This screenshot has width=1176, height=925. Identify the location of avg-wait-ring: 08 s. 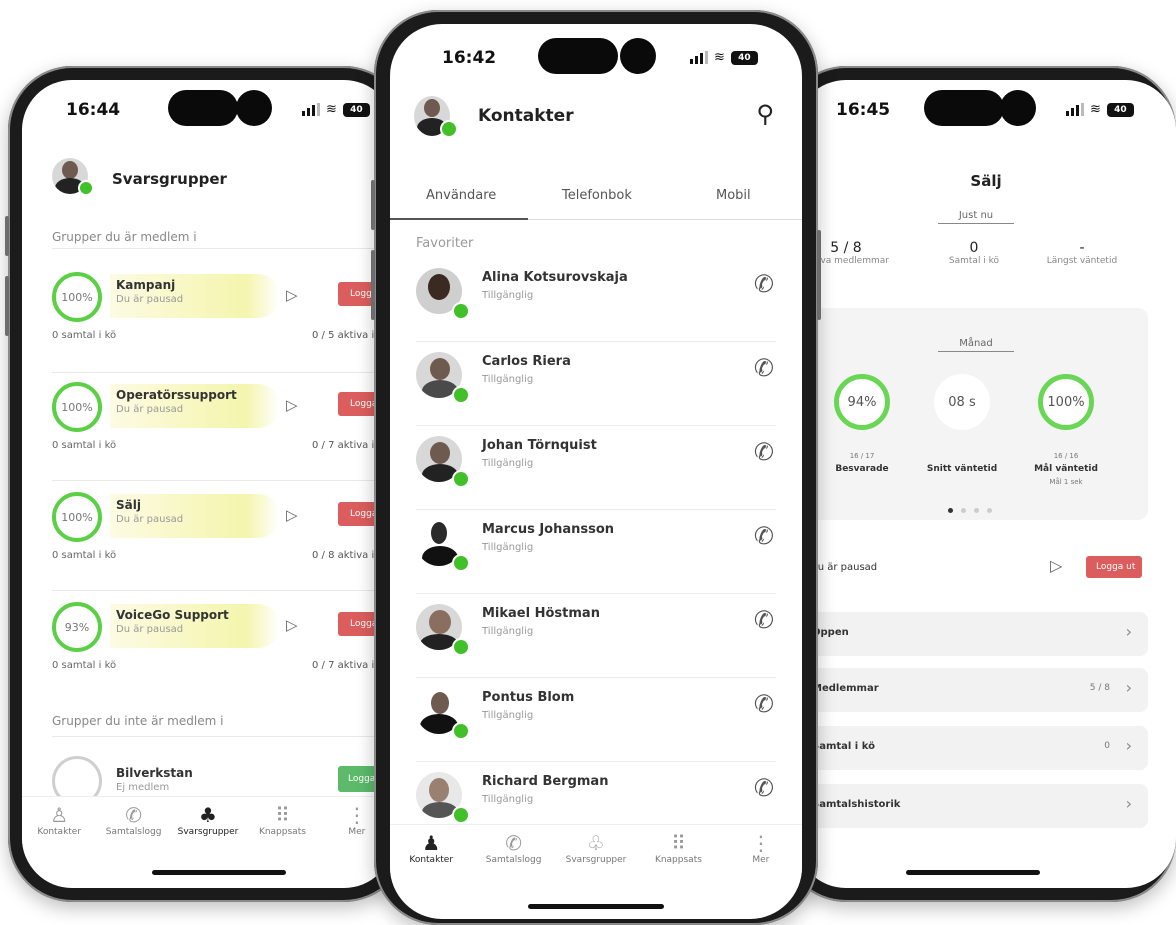
(962, 402).